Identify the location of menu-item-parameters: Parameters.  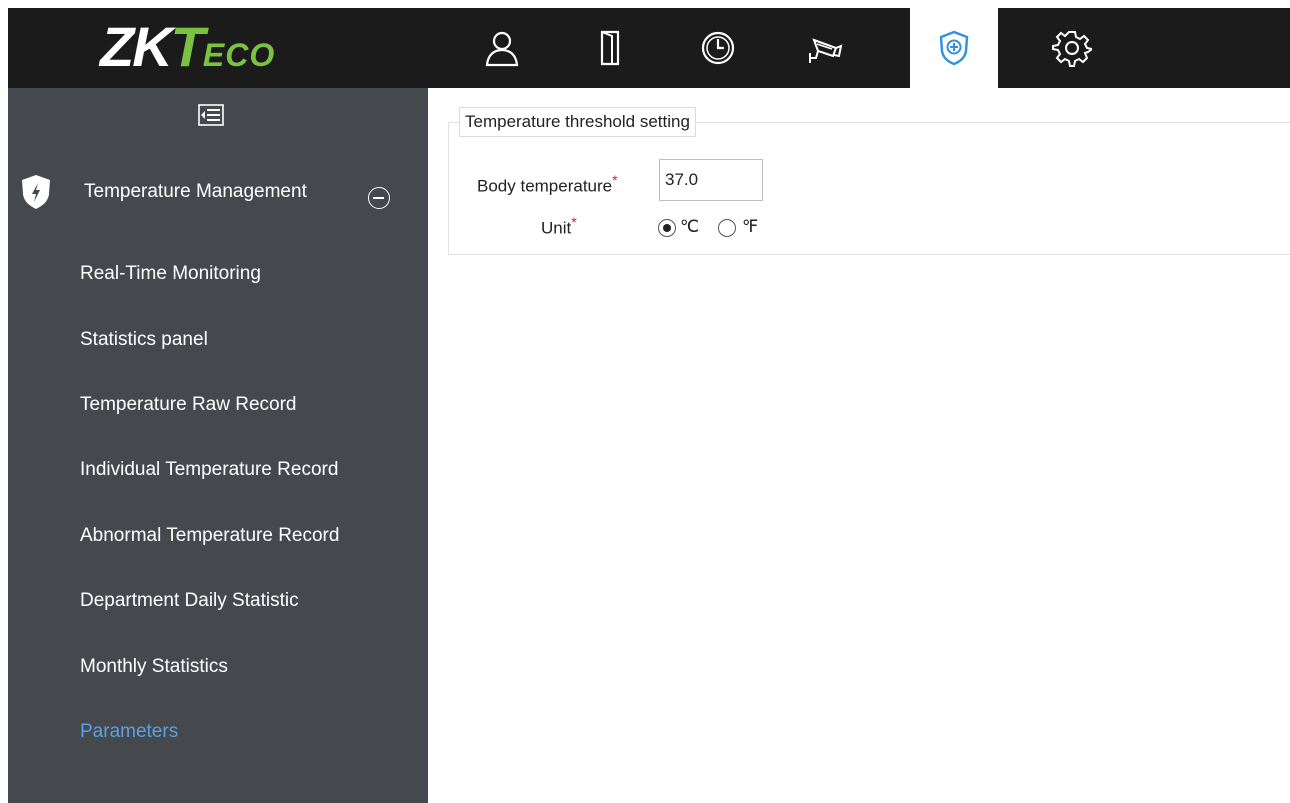
(129, 732).